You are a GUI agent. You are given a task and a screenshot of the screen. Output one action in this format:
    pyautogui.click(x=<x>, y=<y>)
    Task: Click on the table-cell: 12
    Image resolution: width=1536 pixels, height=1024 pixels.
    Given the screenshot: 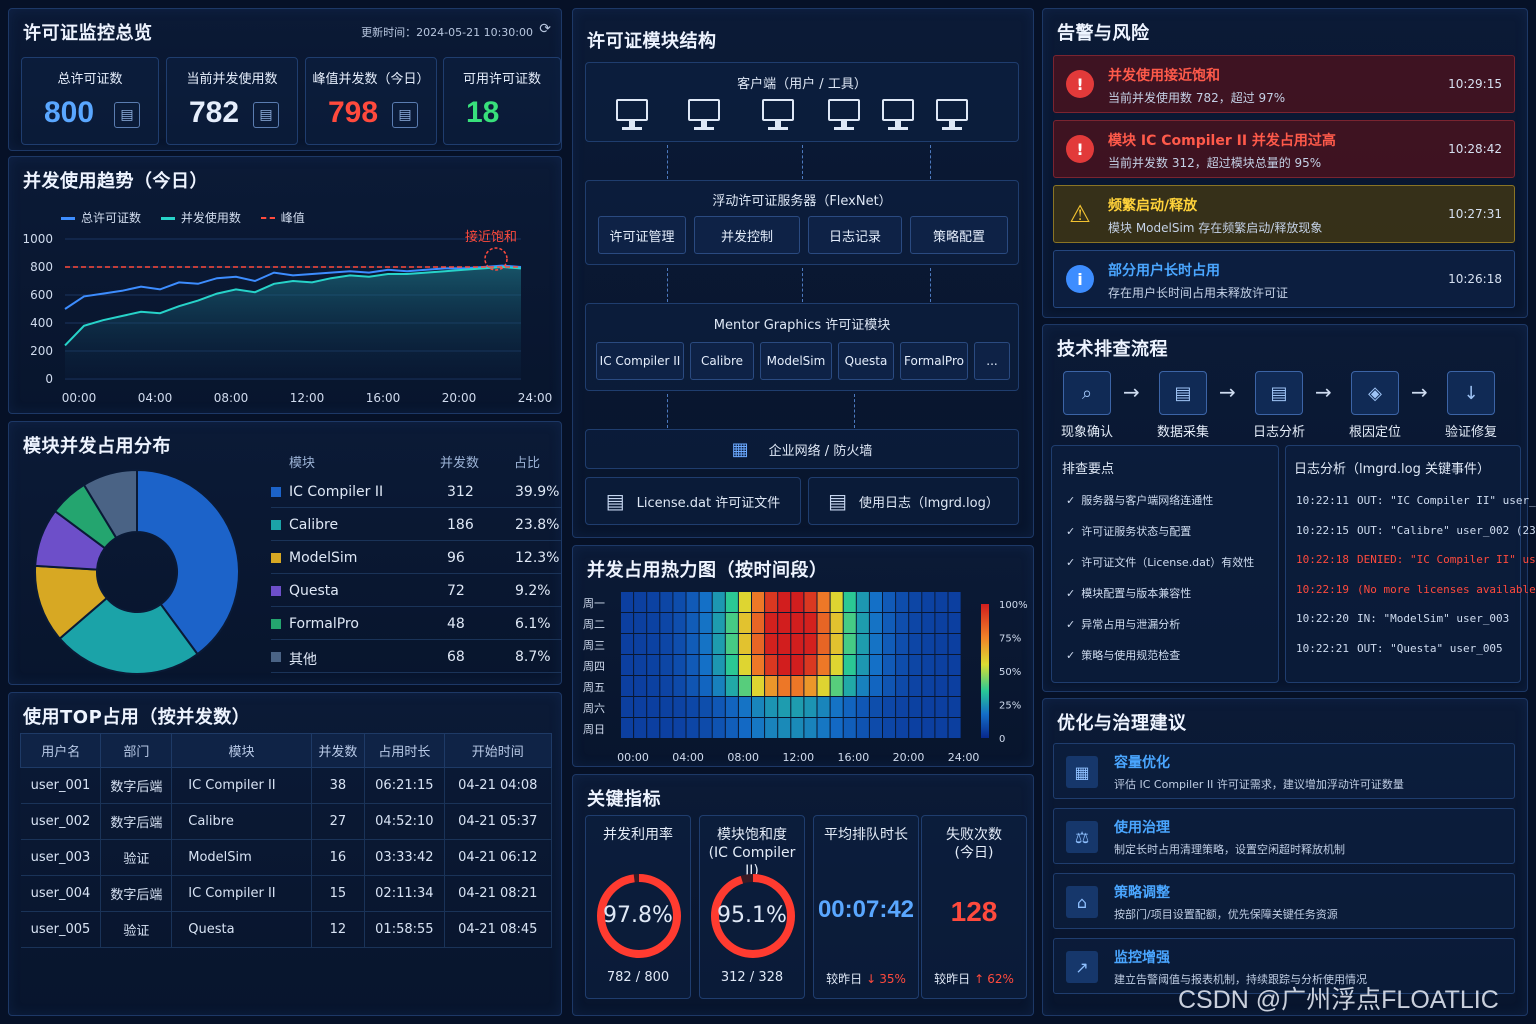 What is the action you would take?
    pyautogui.click(x=338, y=929)
    